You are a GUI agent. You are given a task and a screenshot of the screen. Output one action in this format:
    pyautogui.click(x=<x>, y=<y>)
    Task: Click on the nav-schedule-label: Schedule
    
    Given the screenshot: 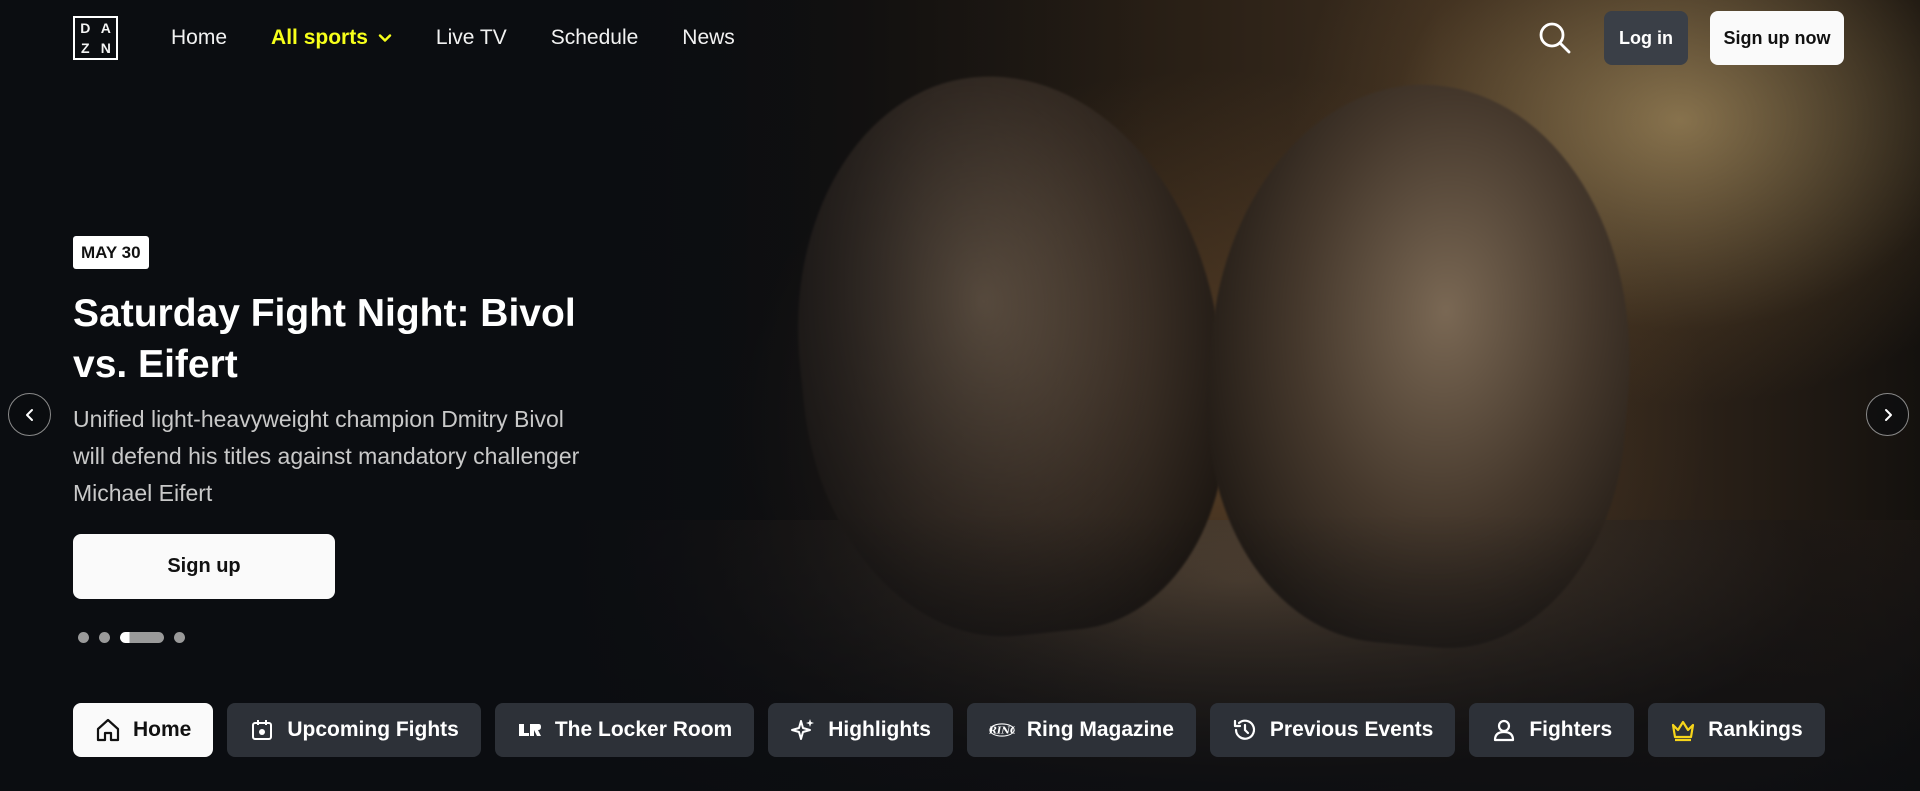 What is the action you would take?
    pyautogui.click(x=594, y=37)
    